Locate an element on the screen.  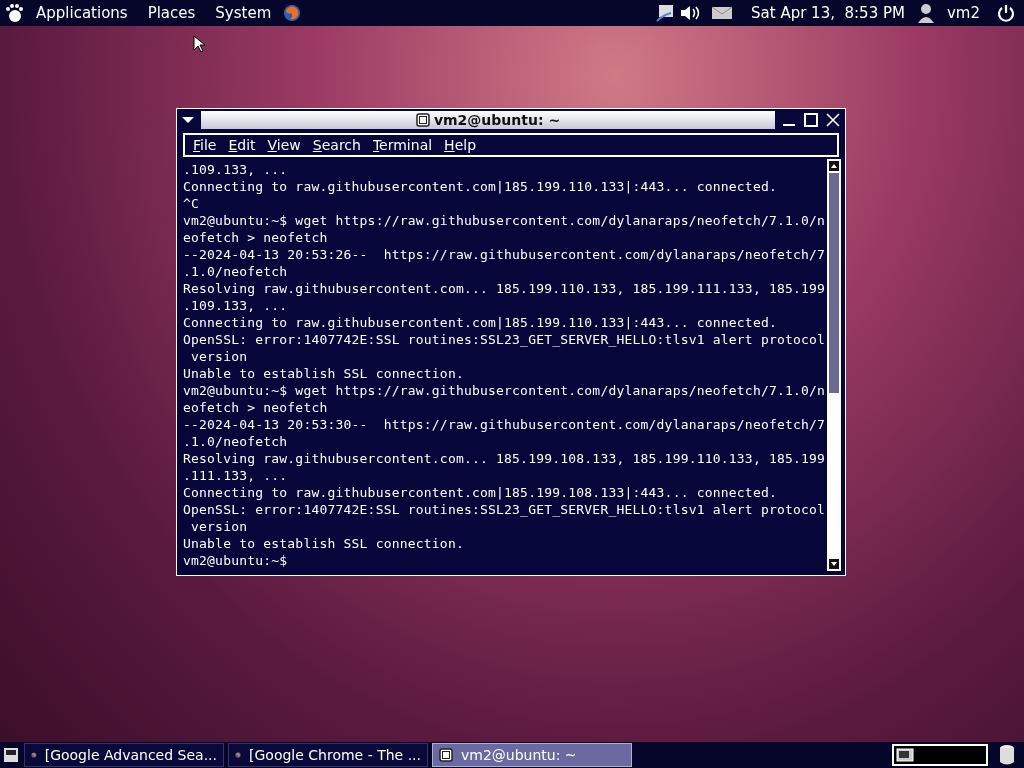
close-icon is located at coordinates (833, 119).